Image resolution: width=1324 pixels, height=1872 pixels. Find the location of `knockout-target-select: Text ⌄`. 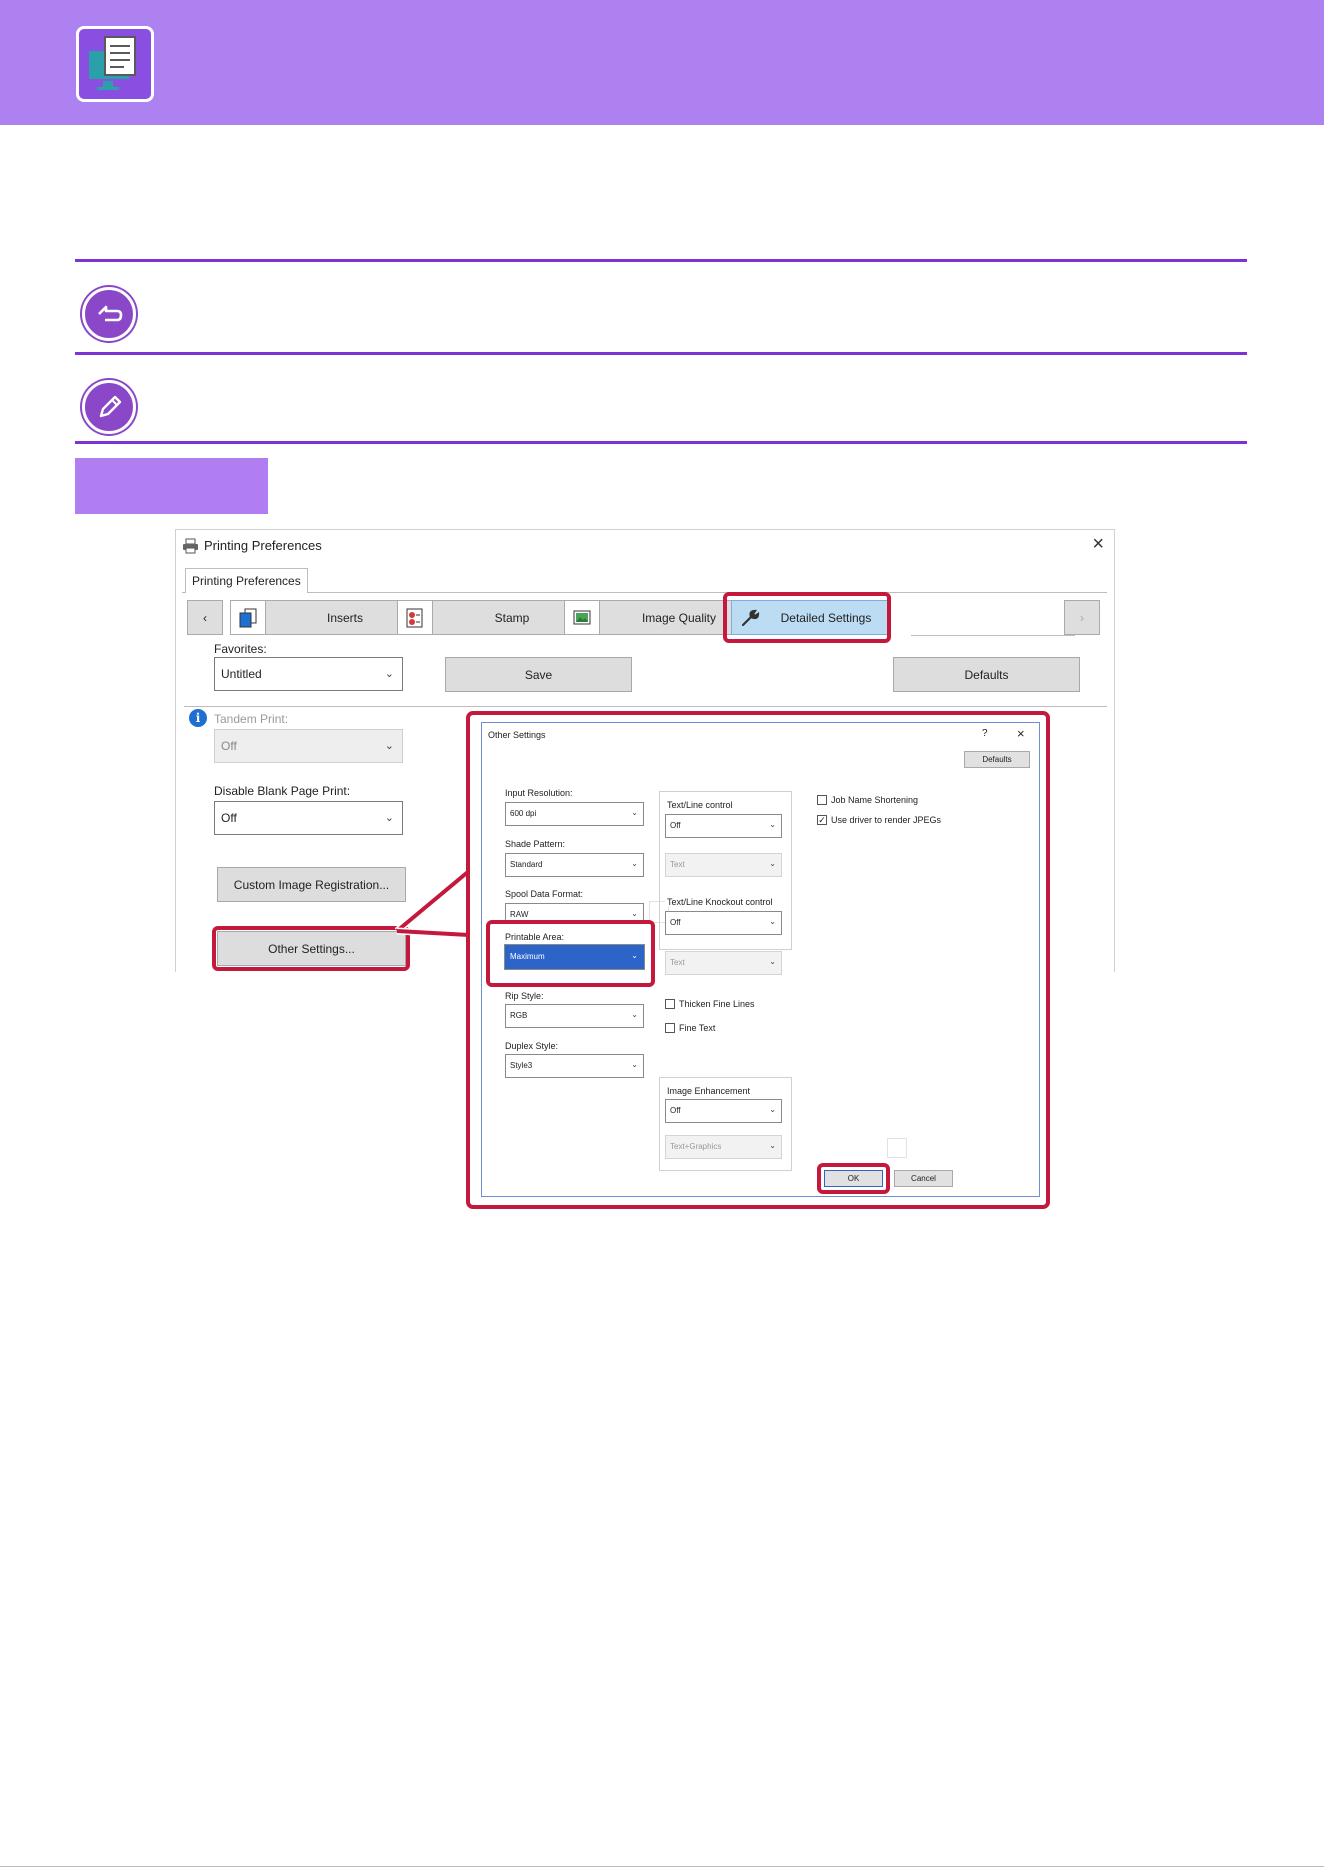

knockout-target-select: Text ⌄ is located at coordinates (723, 963).